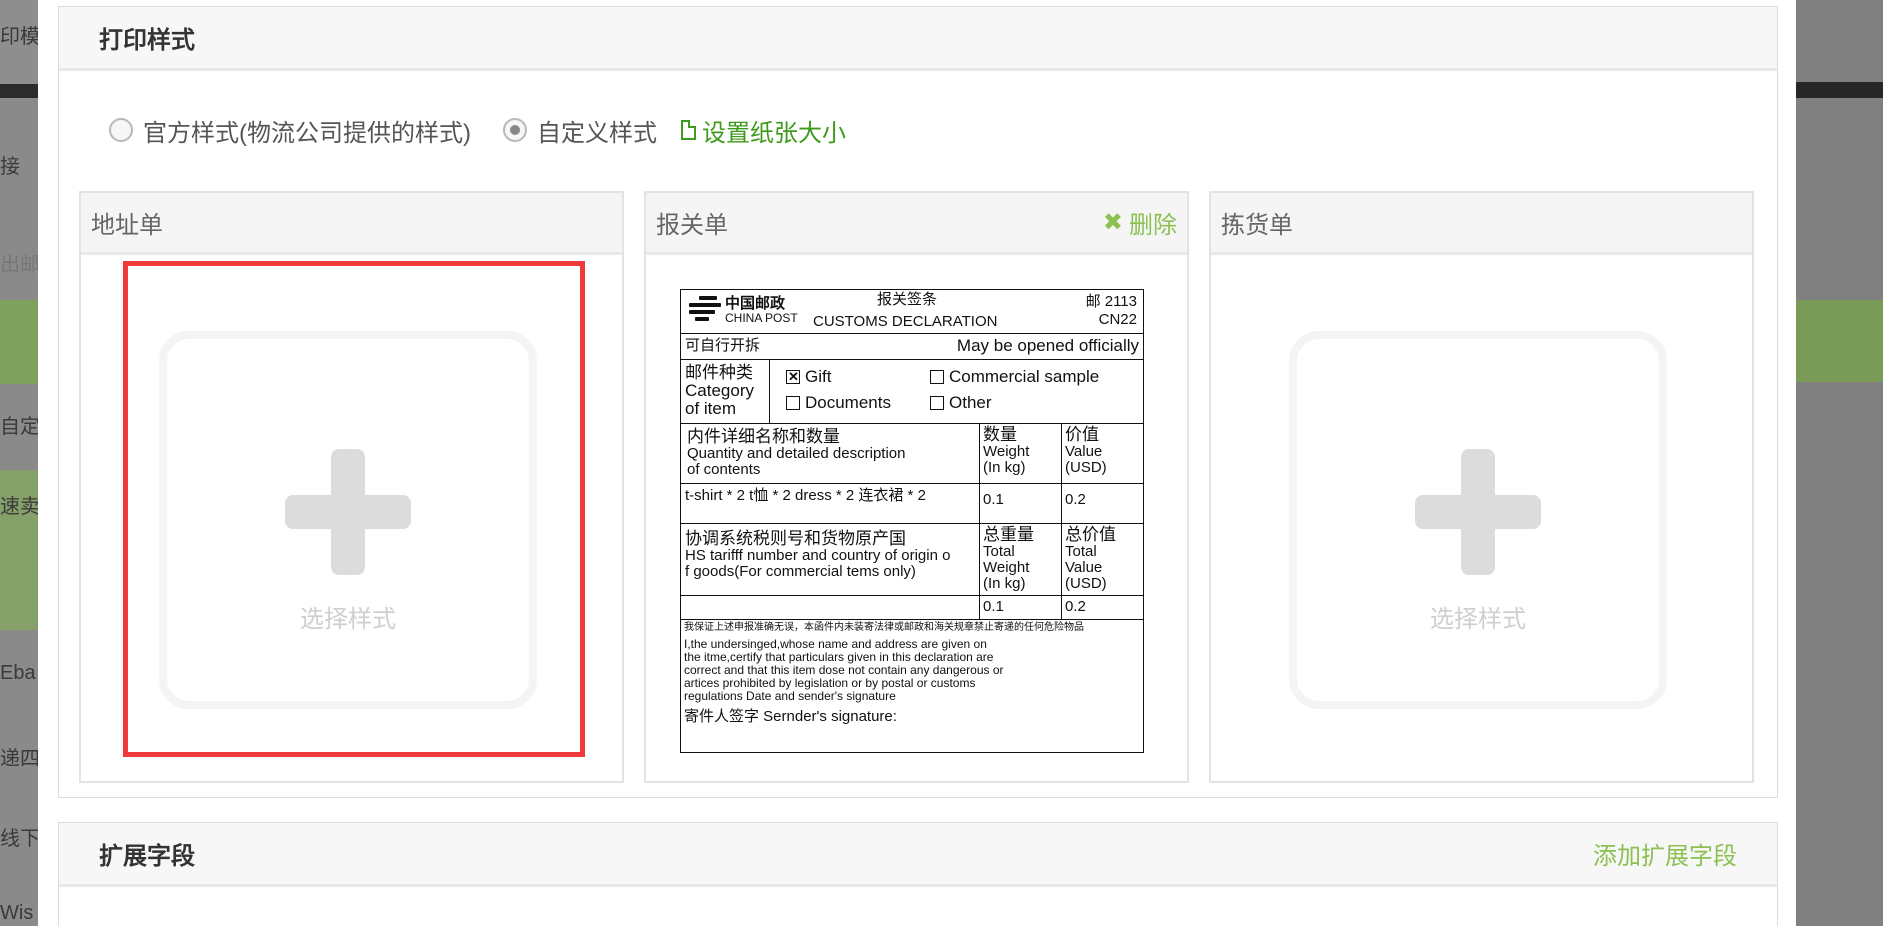 The image size is (1883, 926). What do you see at coordinates (763, 436) in the screenshot?
I see `contents-cn: 内件详细名称和数量` at bounding box center [763, 436].